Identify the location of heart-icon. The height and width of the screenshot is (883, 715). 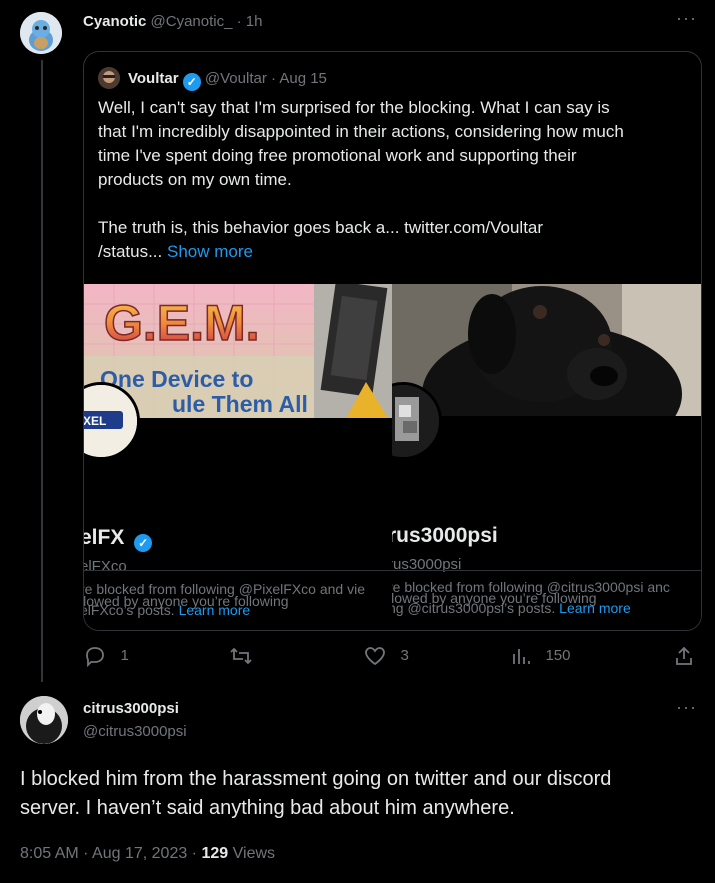
(375, 656).